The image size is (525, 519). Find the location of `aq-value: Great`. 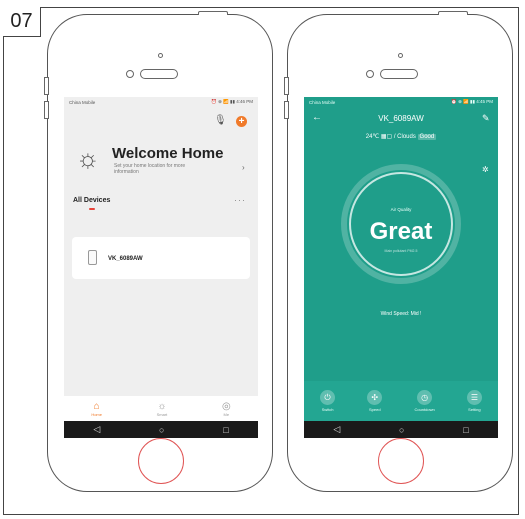

aq-value: Great is located at coordinates (401, 231).